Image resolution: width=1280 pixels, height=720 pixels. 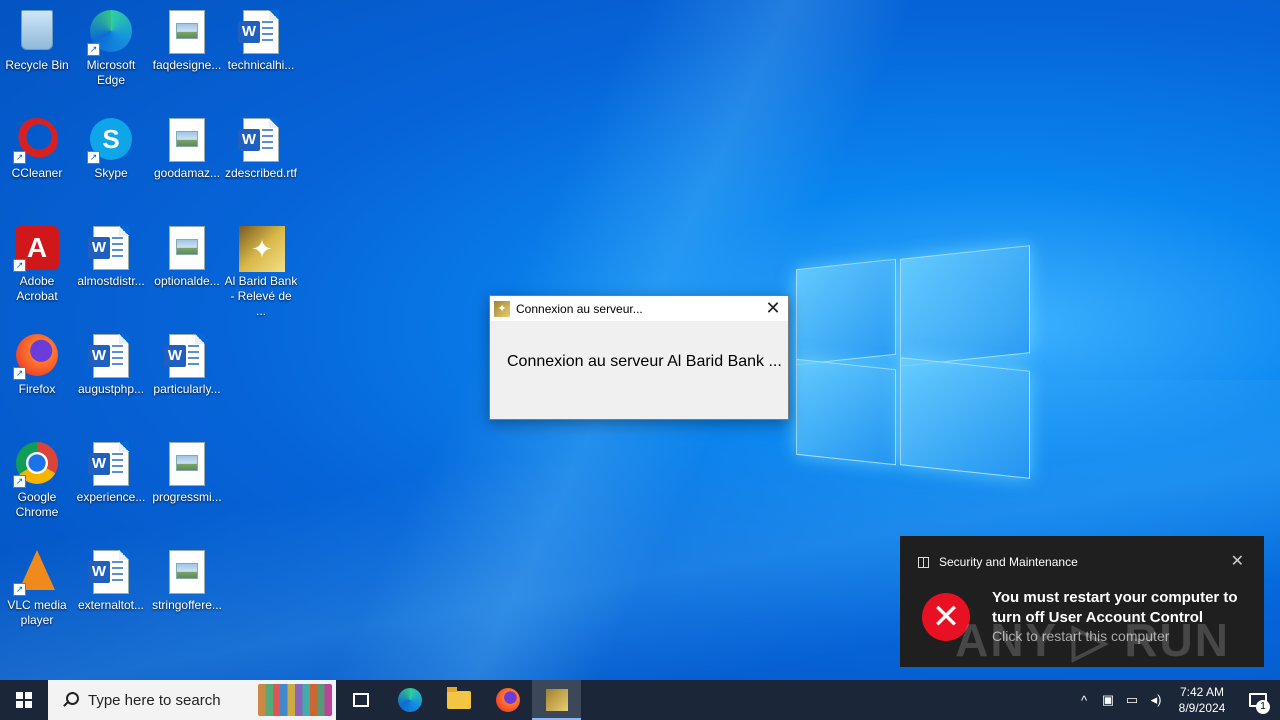 I want to click on desktop-icon-label: Adobe Acrobat, so click(x=37, y=288).